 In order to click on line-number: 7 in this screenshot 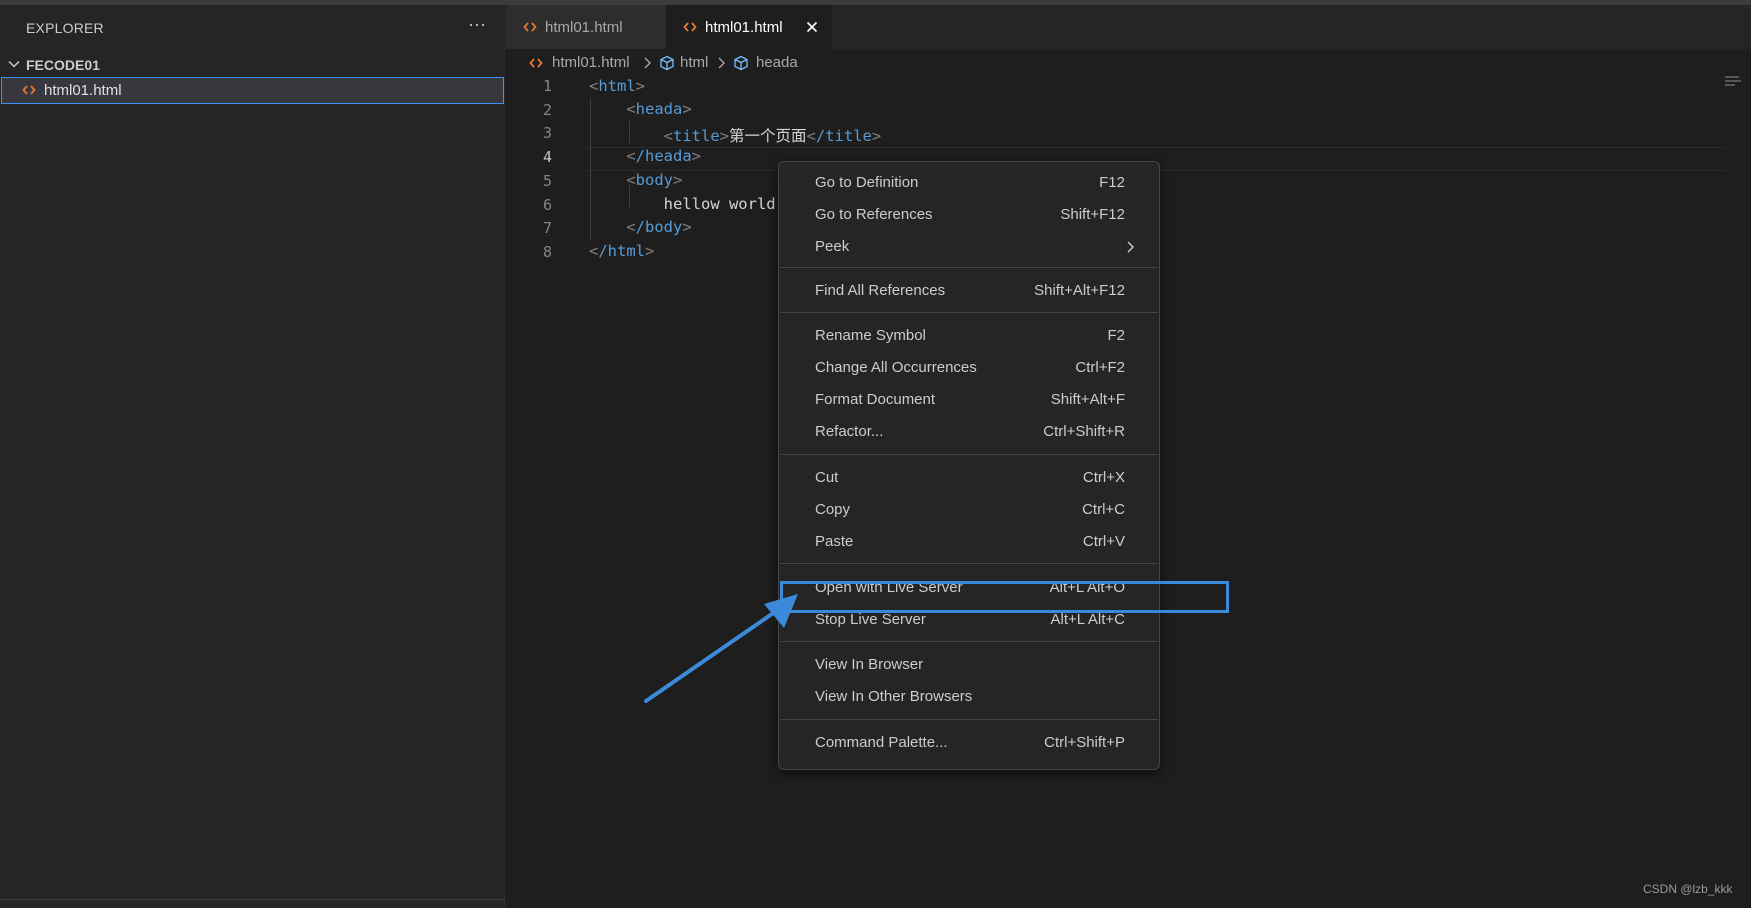, I will do `click(547, 228)`.